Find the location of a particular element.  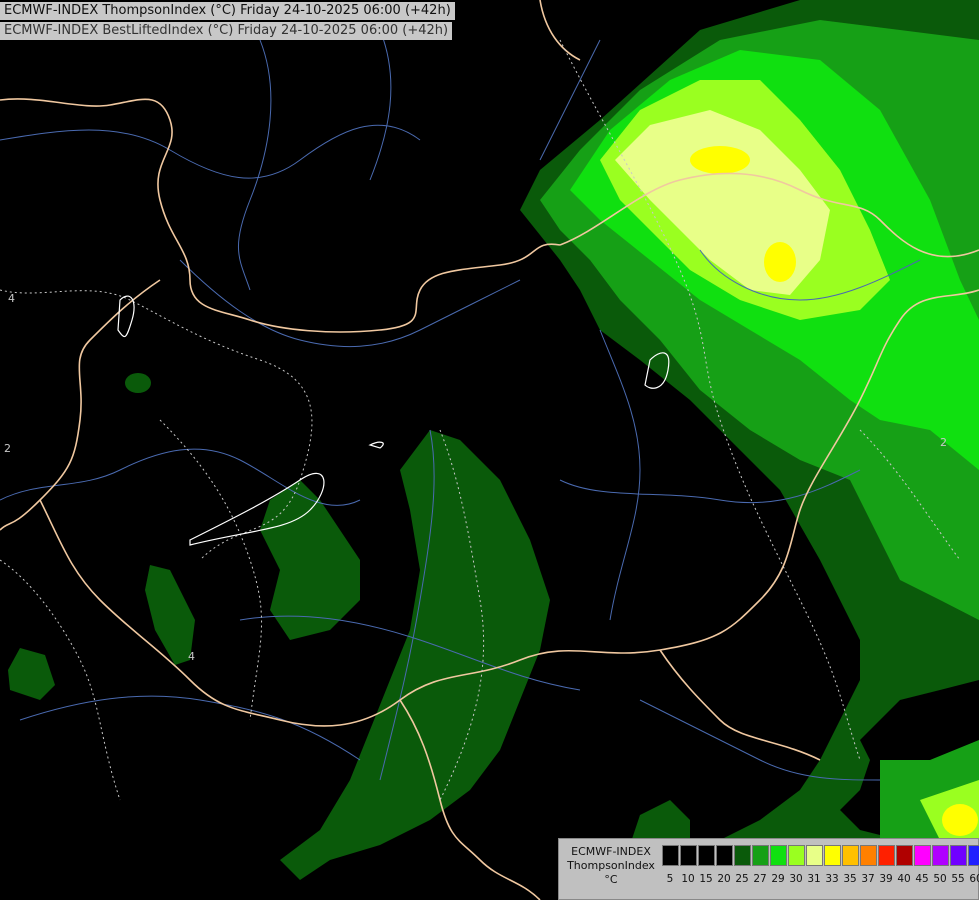

legend-tick: 60 is located at coordinates (974, 879).